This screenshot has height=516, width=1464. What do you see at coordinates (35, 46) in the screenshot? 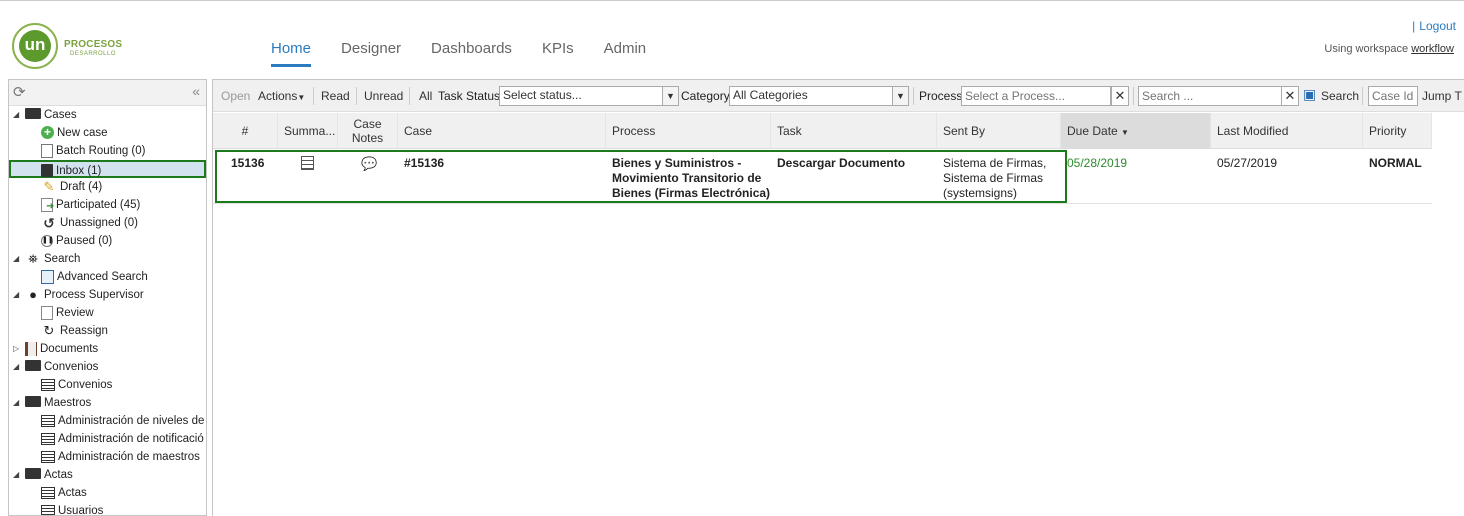
I see `logo-mark: un` at bounding box center [35, 46].